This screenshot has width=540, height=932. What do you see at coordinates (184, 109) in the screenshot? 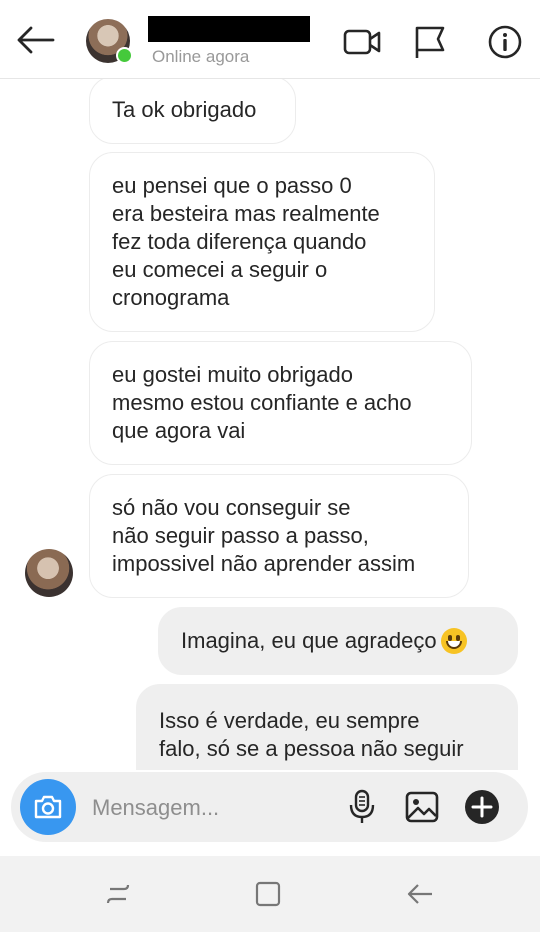
I see `message-text: Ta ok obrigado` at bounding box center [184, 109].